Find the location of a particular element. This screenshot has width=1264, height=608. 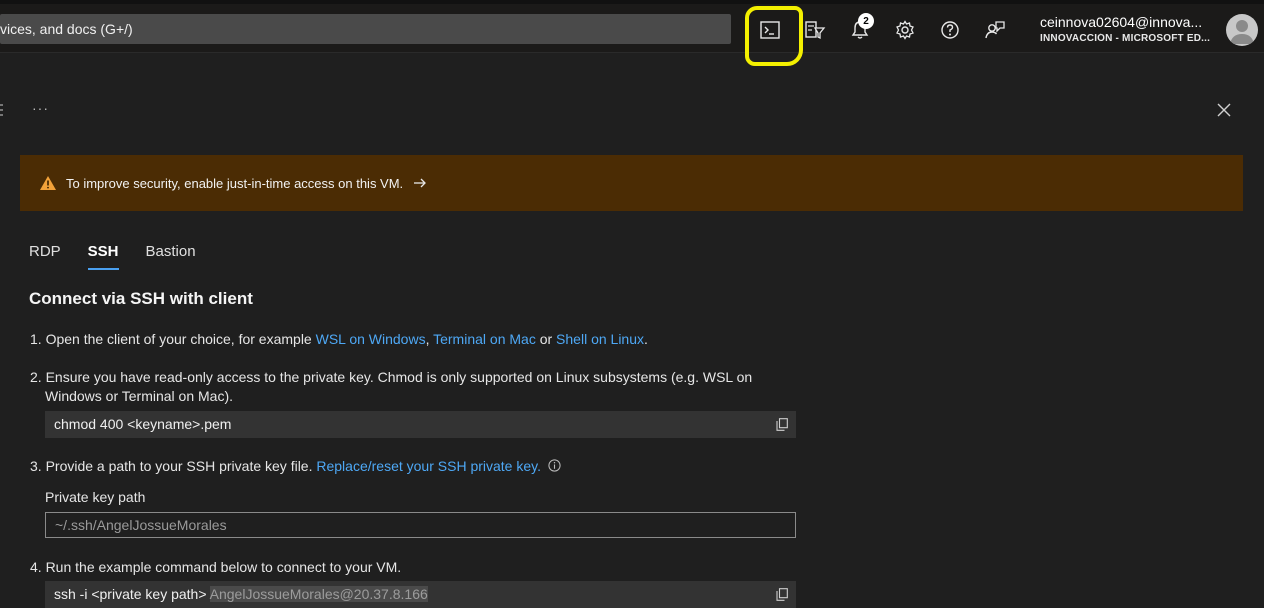

tab-ssh: SSH is located at coordinates (103, 256).